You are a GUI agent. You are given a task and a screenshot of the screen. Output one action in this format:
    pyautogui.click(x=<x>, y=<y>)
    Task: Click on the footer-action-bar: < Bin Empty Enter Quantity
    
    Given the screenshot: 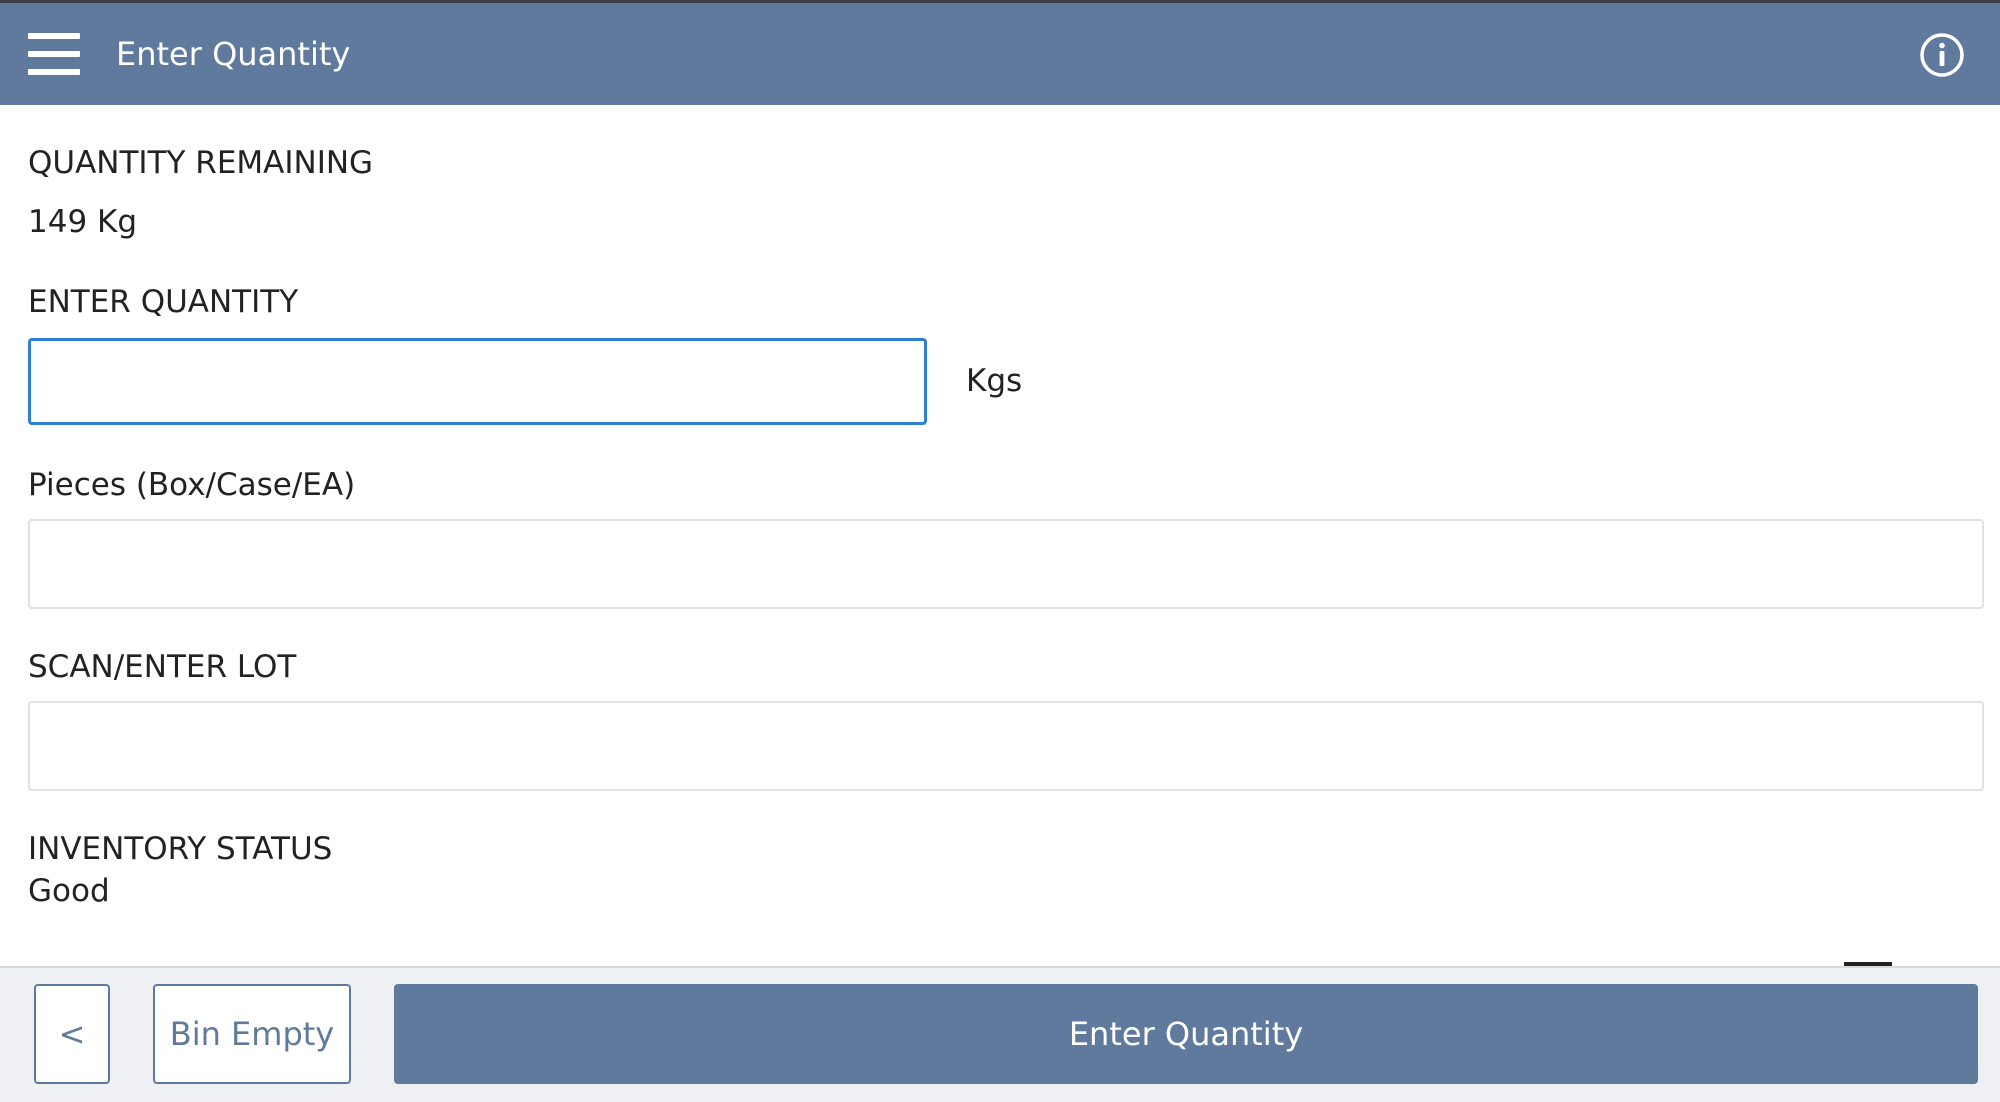 What is the action you would take?
    pyautogui.click(x=1000, y=1034)
    